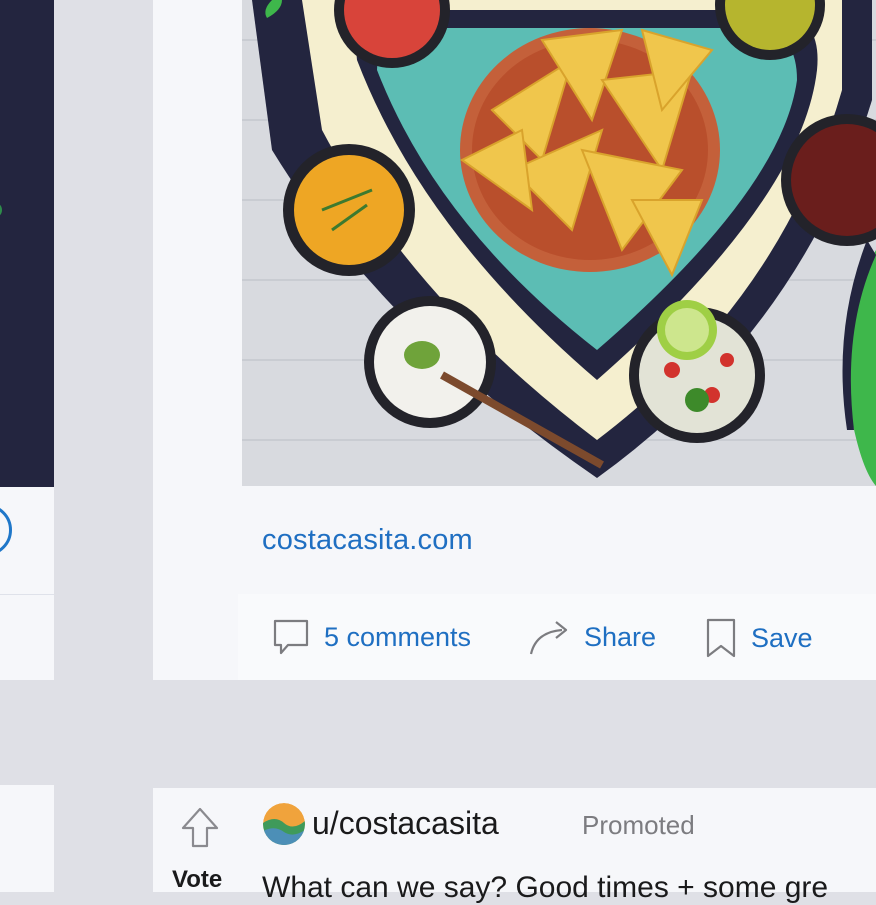  Describe the element at coordinates (398, 636) in the screenshot. I see `comments-label: 5 comments` at that location.